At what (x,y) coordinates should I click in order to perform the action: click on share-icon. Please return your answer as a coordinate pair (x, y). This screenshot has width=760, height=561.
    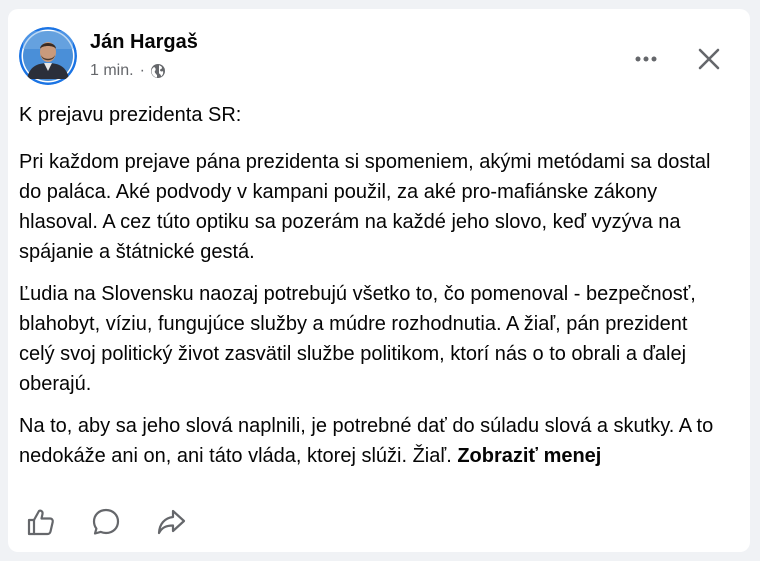
    Looking at the image, I should click on (171, 522).